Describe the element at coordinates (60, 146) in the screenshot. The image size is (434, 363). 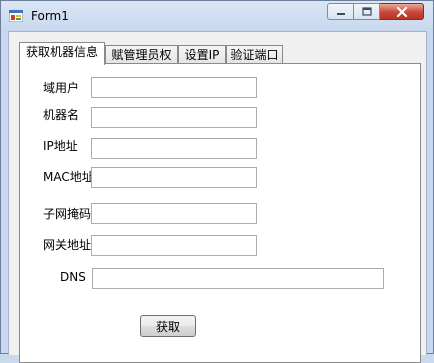
I see `ip-address-label: IP地址` at that location.